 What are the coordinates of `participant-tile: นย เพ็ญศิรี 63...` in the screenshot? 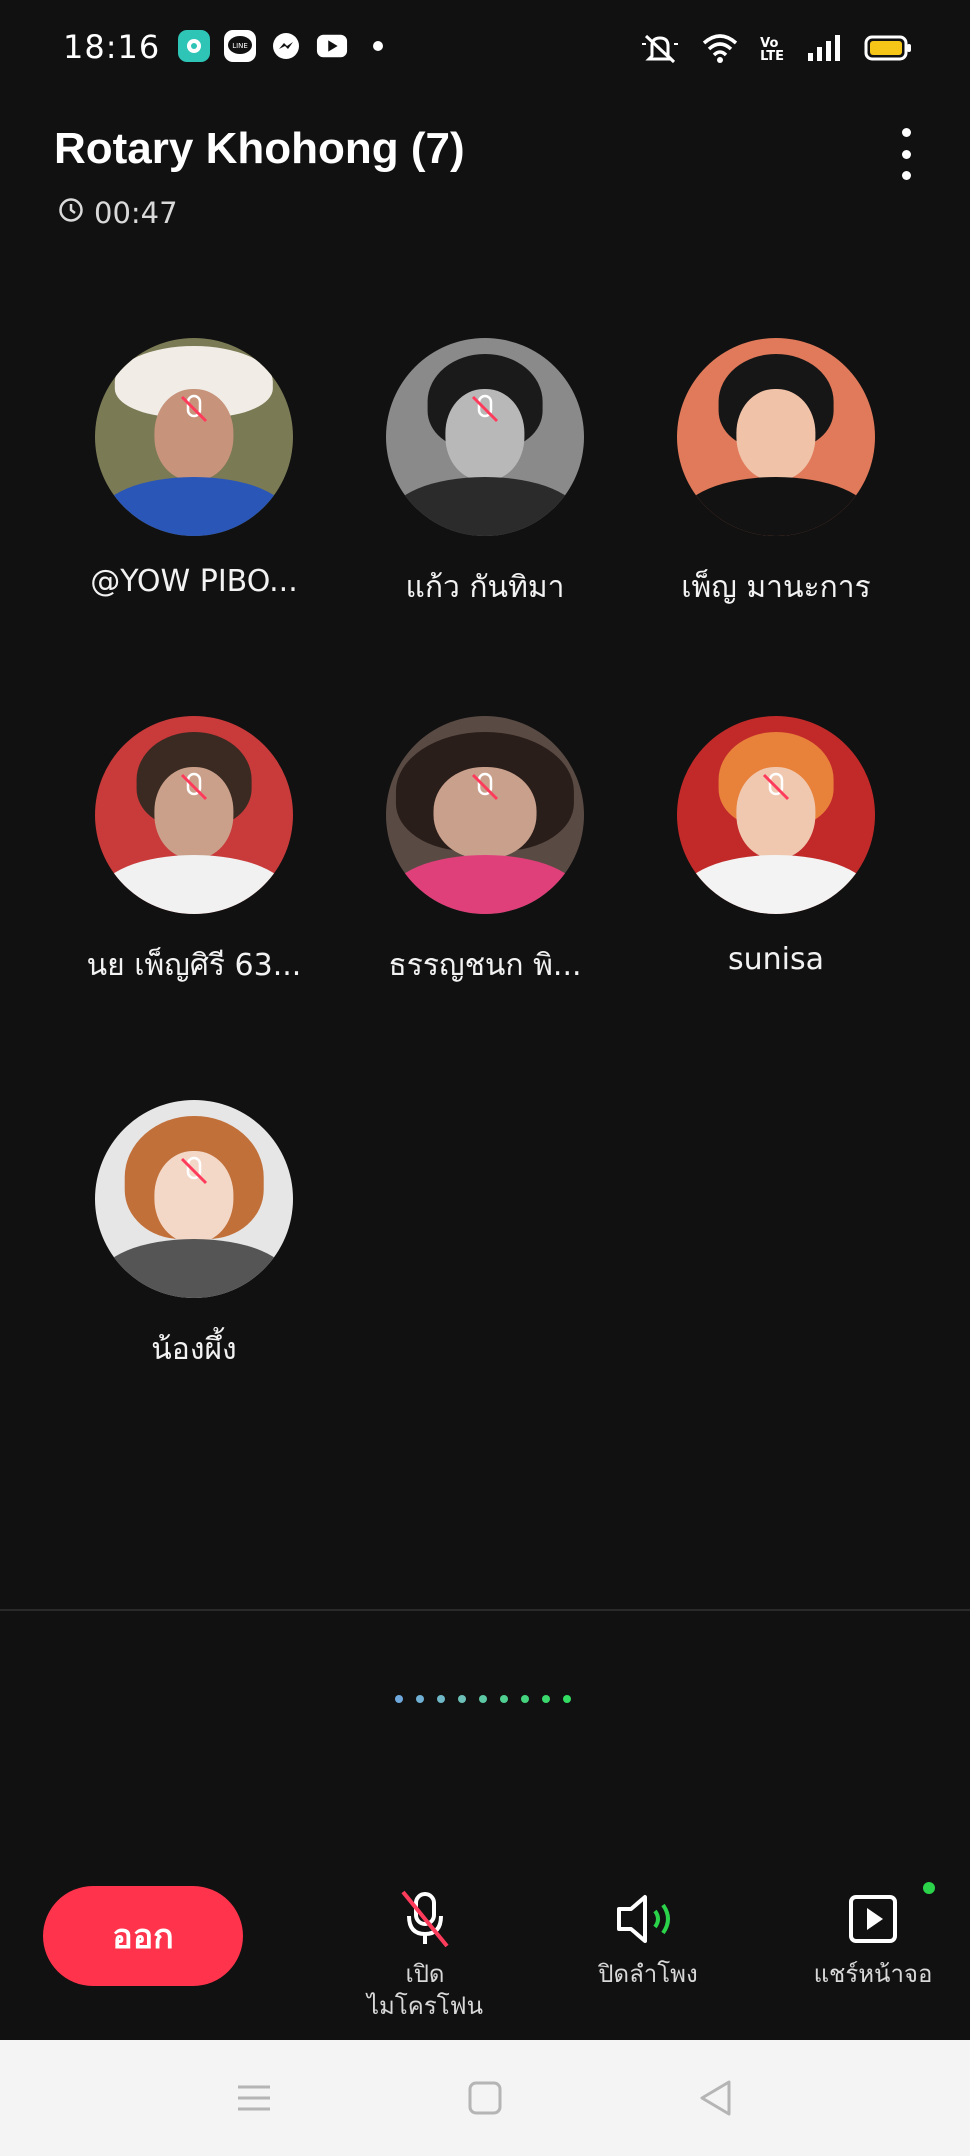 It's located at (194, 852).